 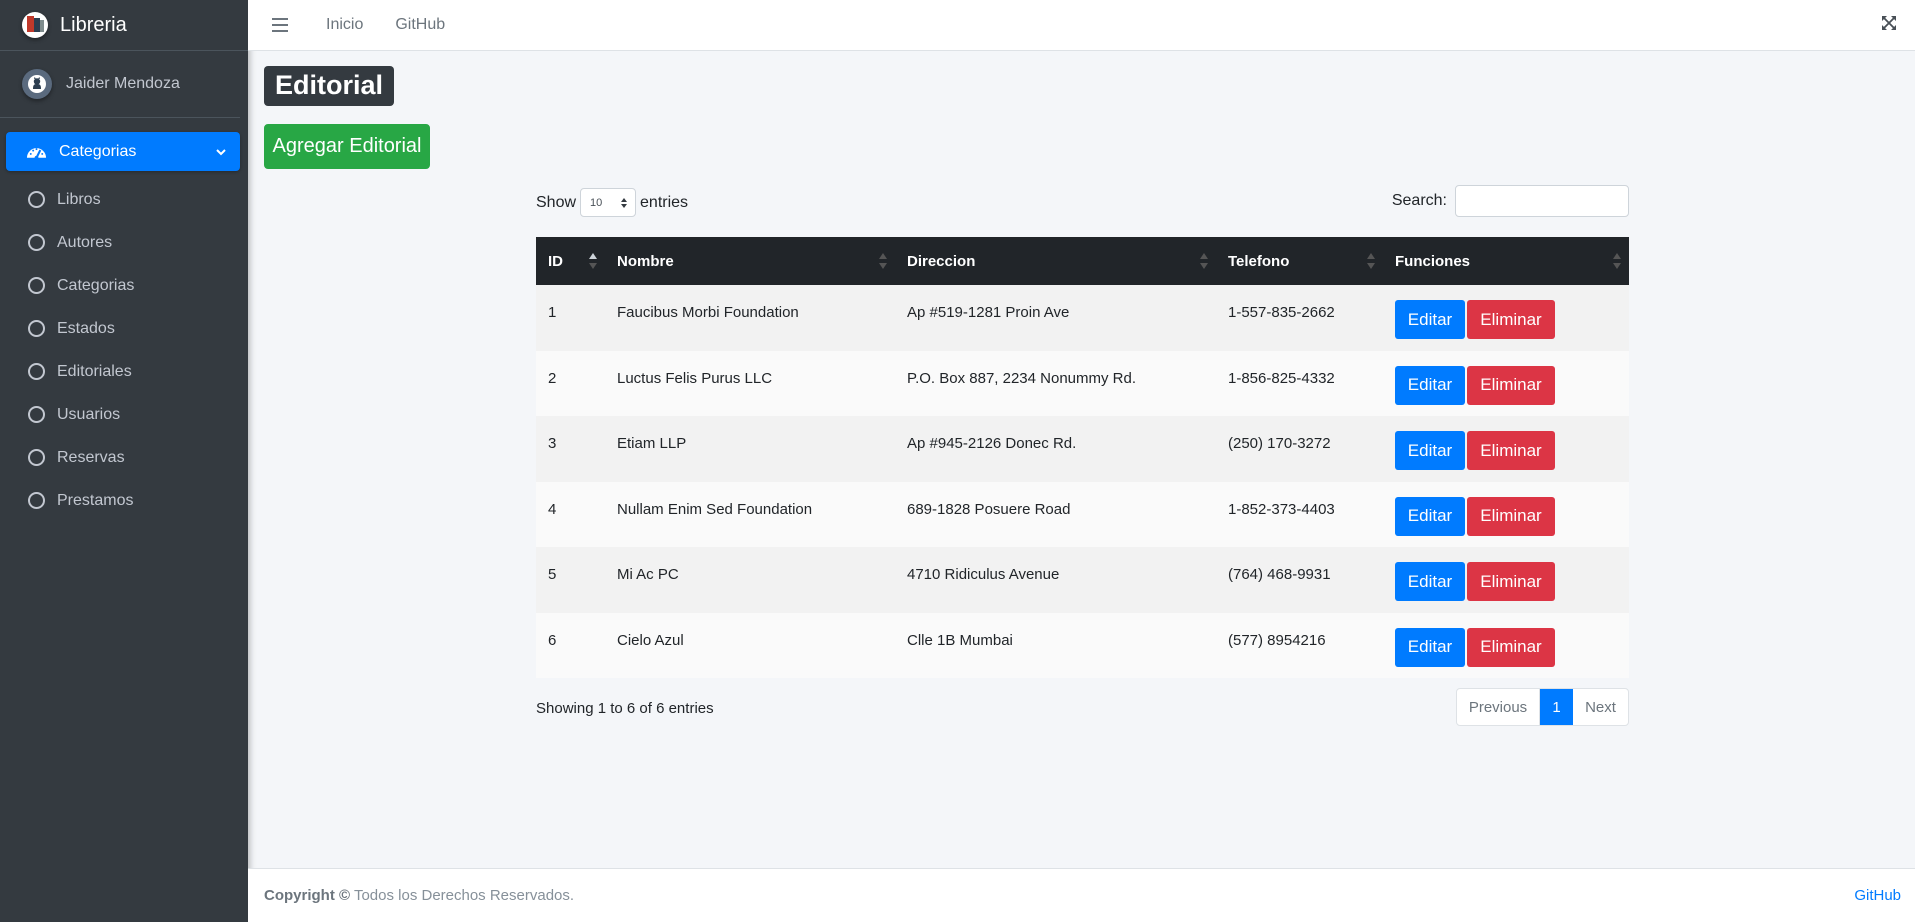 What do you see at coordinates (95, 500) in the screenshot?
I see `sidebar-item-label: Prestamos` at bounding box center [95, 500].